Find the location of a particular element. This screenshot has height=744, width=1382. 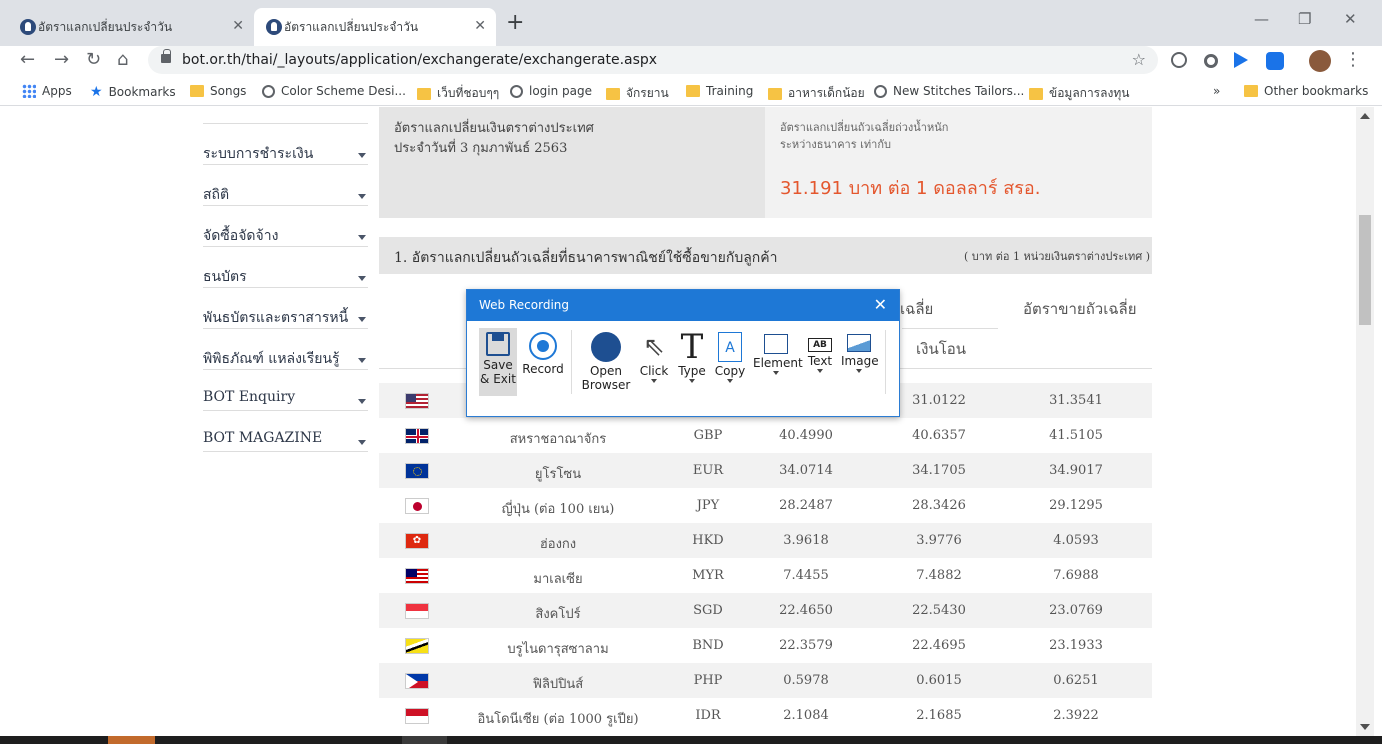

scroll-thumb is located at coordinates (1365, 270).